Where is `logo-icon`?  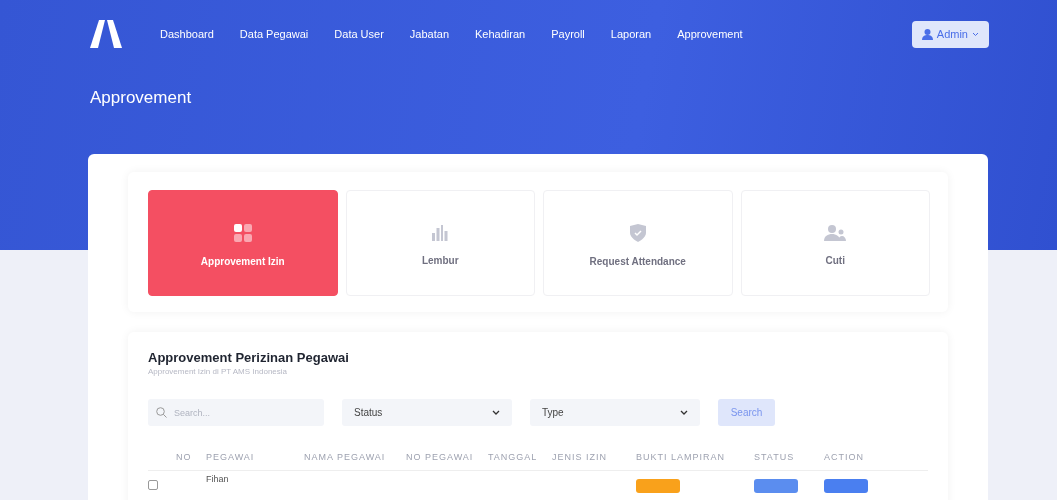
logo-icon is located at coordinates (106, 34).